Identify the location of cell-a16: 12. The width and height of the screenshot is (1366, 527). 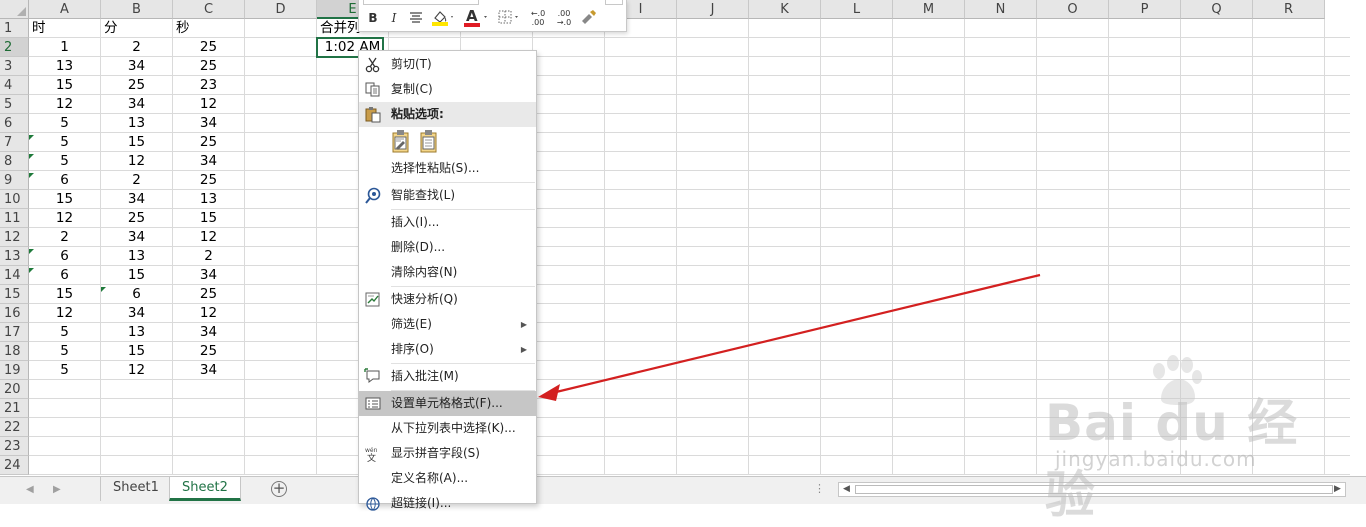
(64, 313).